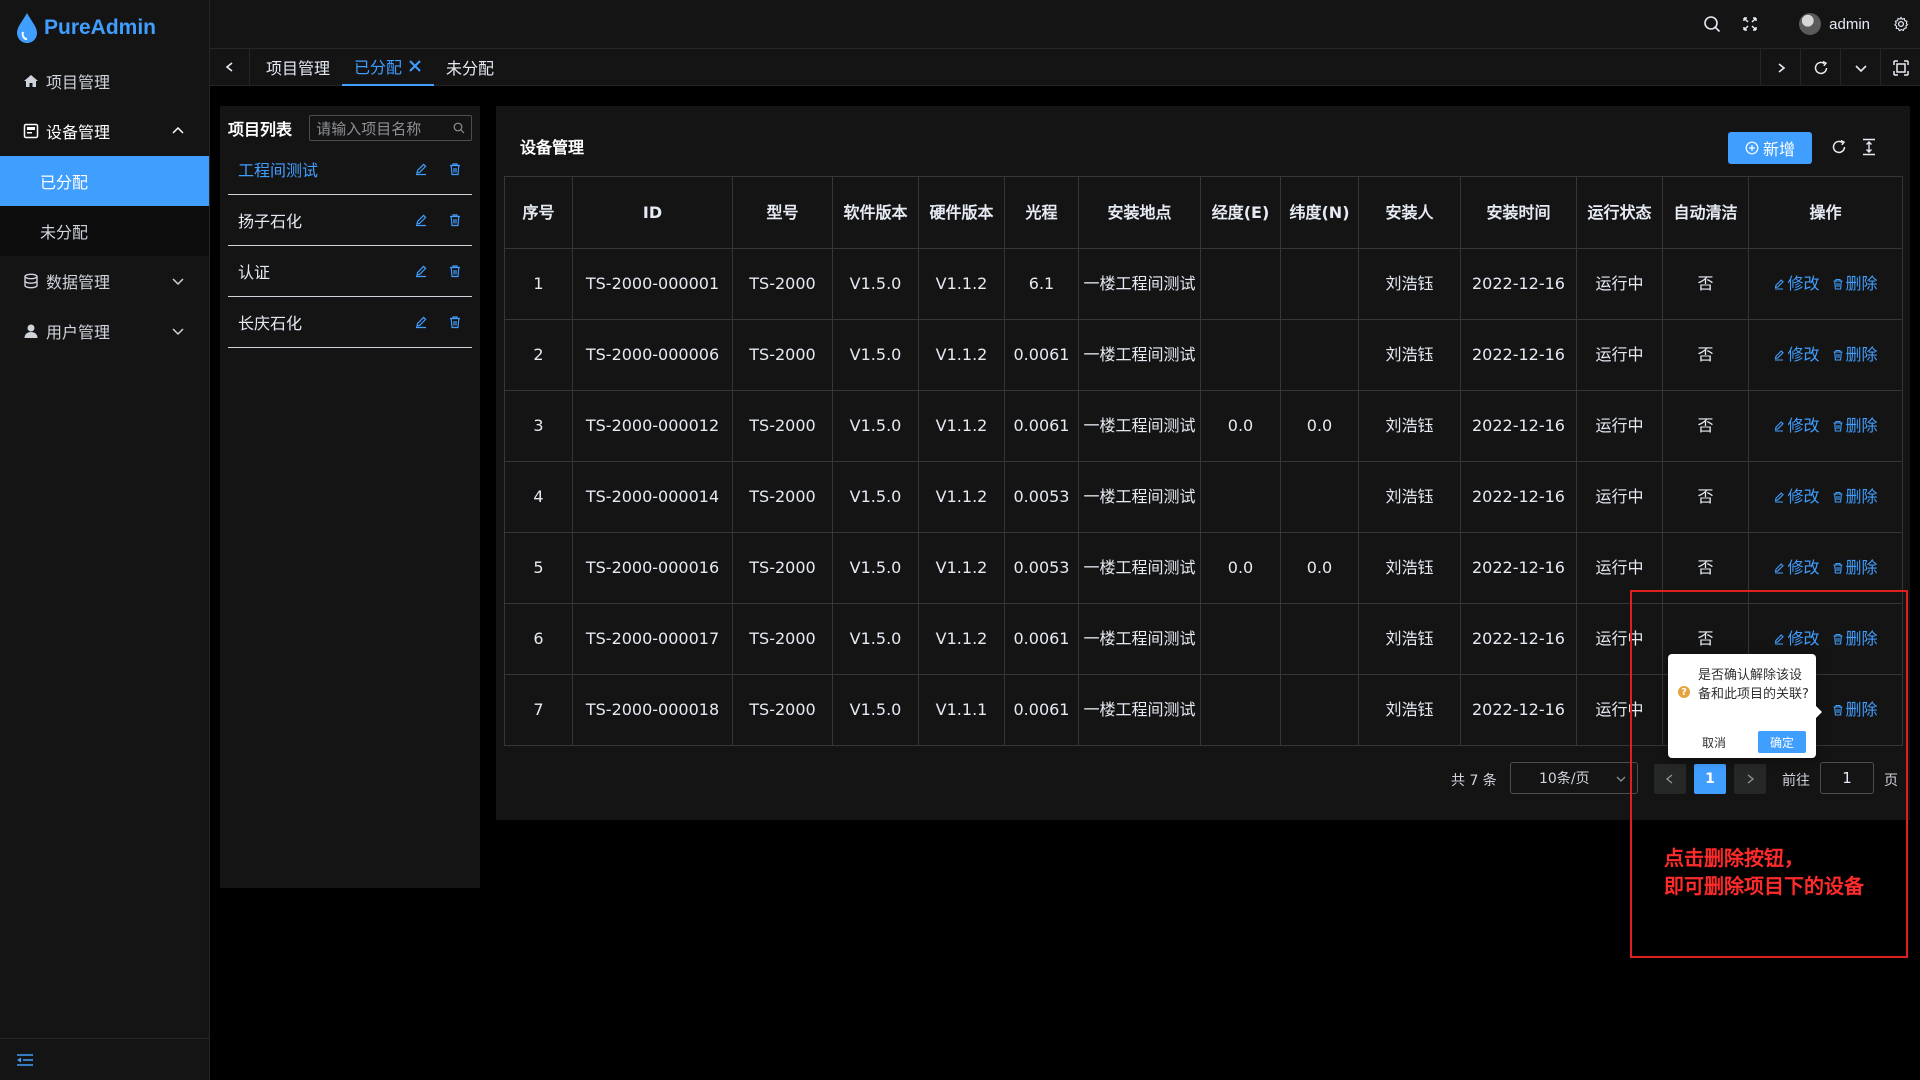 The width and height of the screenshot is (1920, 1080). I want to click on search-icon, so click(1712, 24).